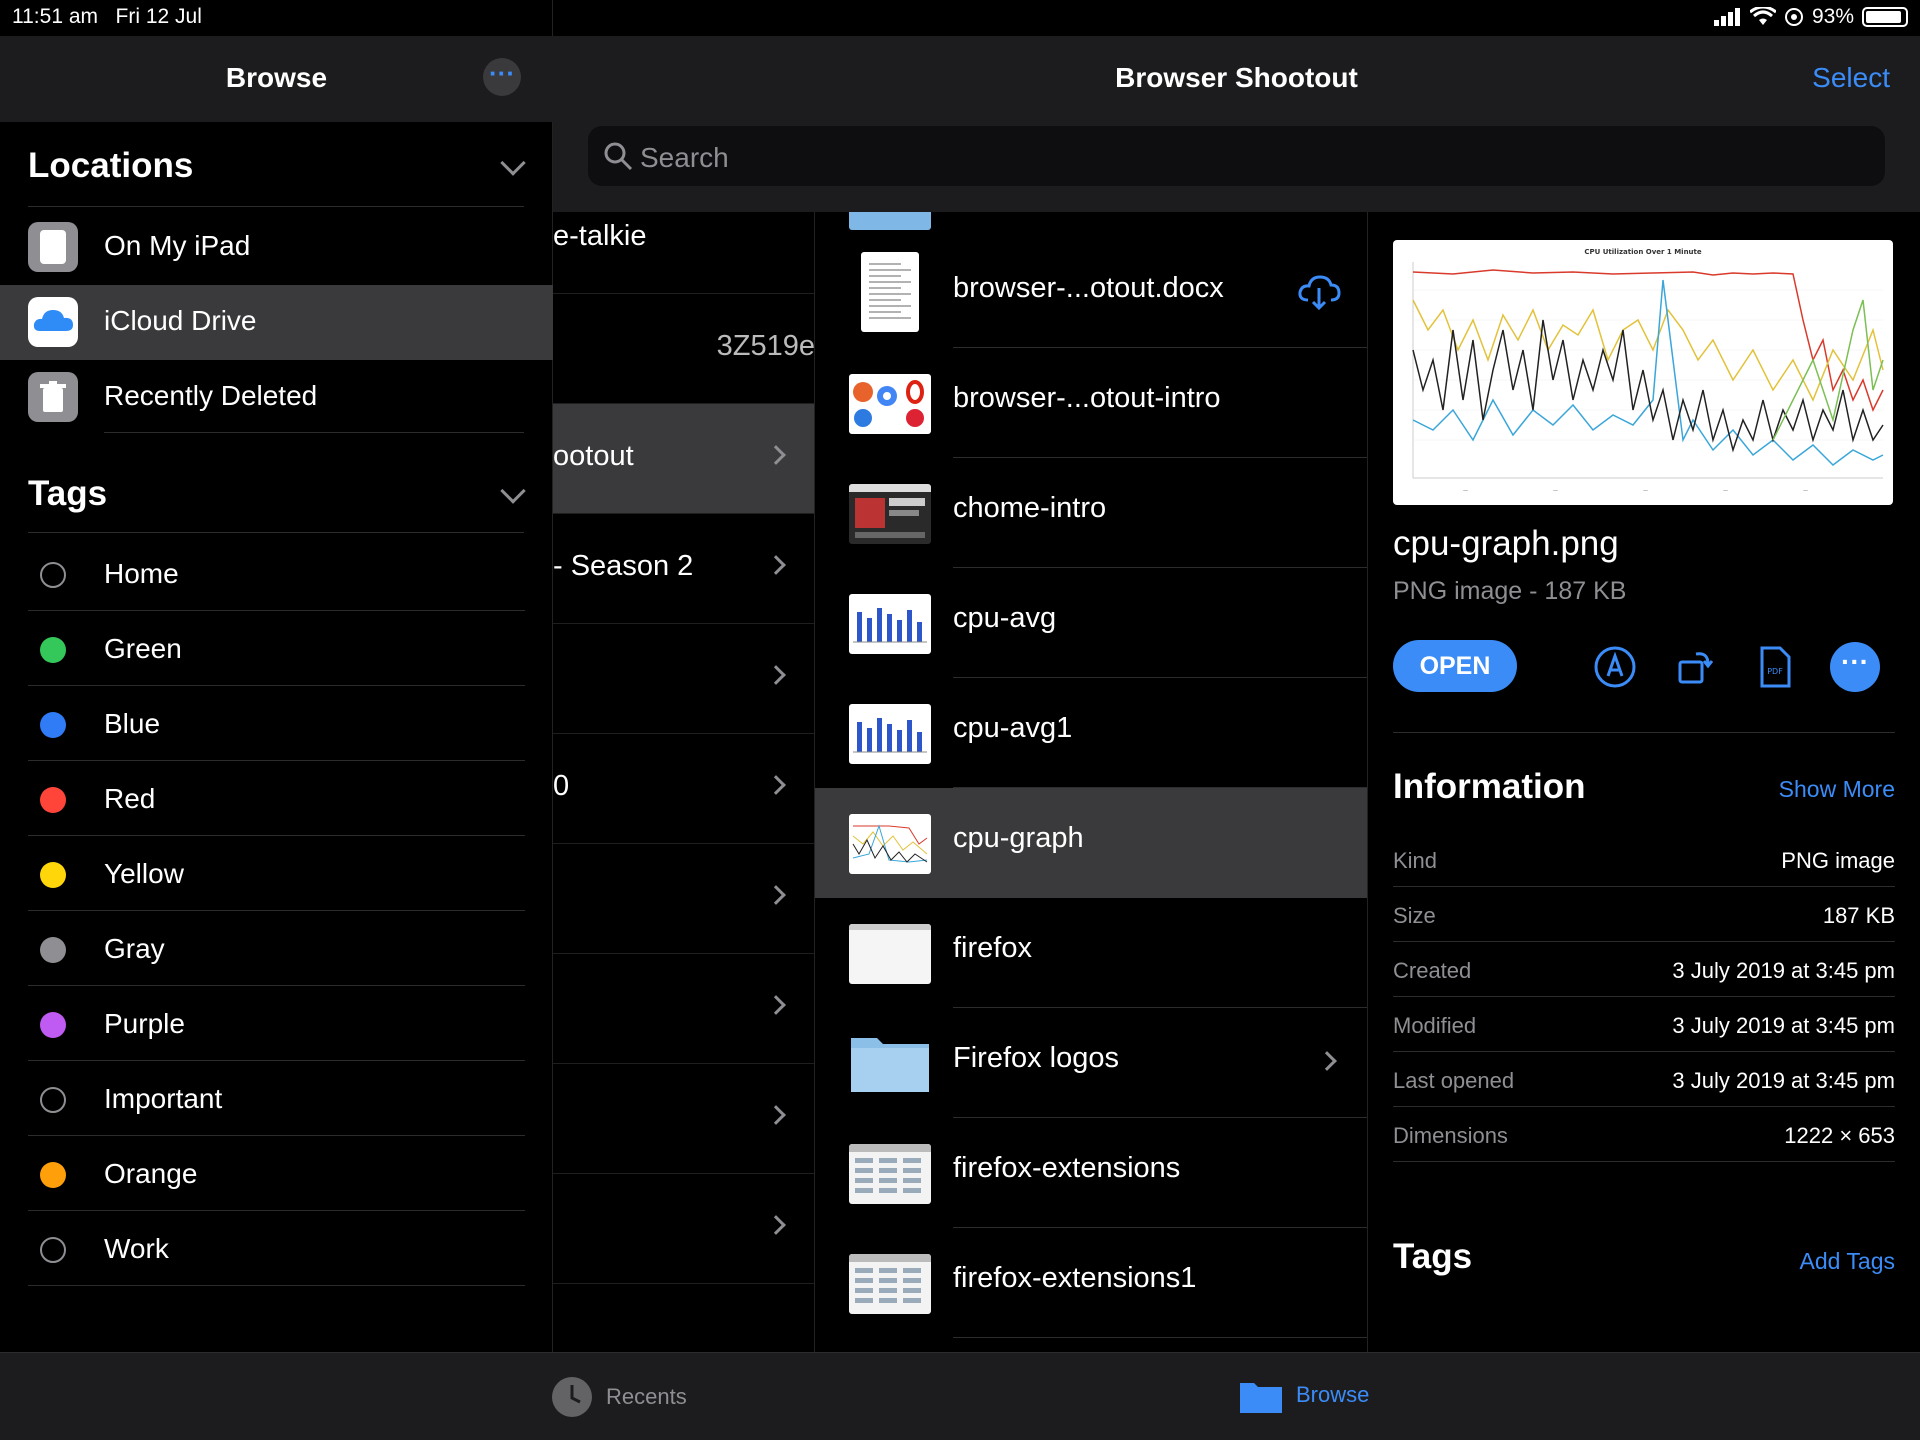 The width and height of the screenshot is (1920, 1440). I want to click on folder-row: 0, so click(683, 789).